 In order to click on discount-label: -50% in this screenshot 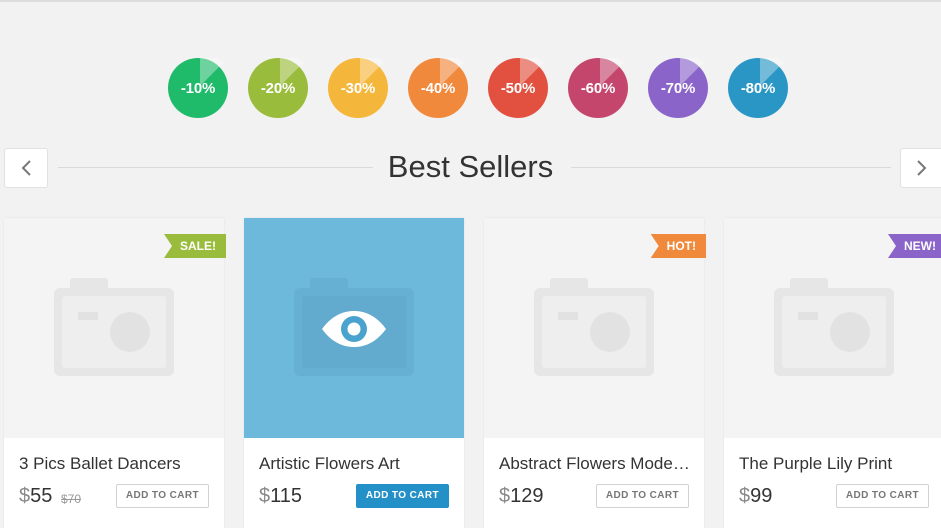, I will do `click(518, 88)`.